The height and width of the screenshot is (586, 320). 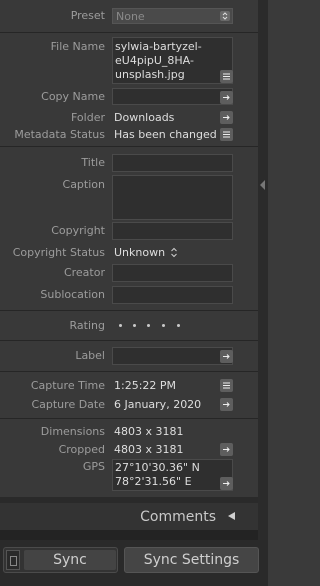 What do you see at coordinates (129, 516) in the screenshot?
I see `comments-header: Comments` at bounding box center [129, 516].